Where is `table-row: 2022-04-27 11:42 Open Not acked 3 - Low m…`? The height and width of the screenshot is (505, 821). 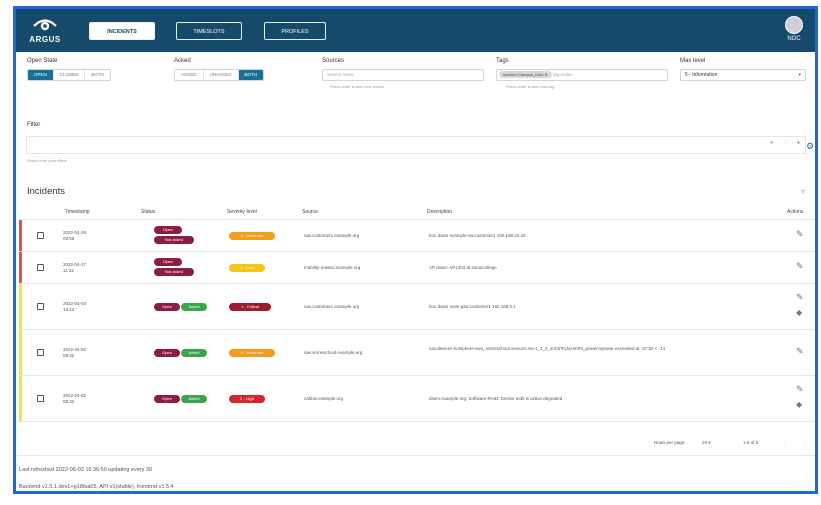 table-row: 2022-04-27 11:42 Open Not acked 3 - Low m… is located at coordinates (417, 267).